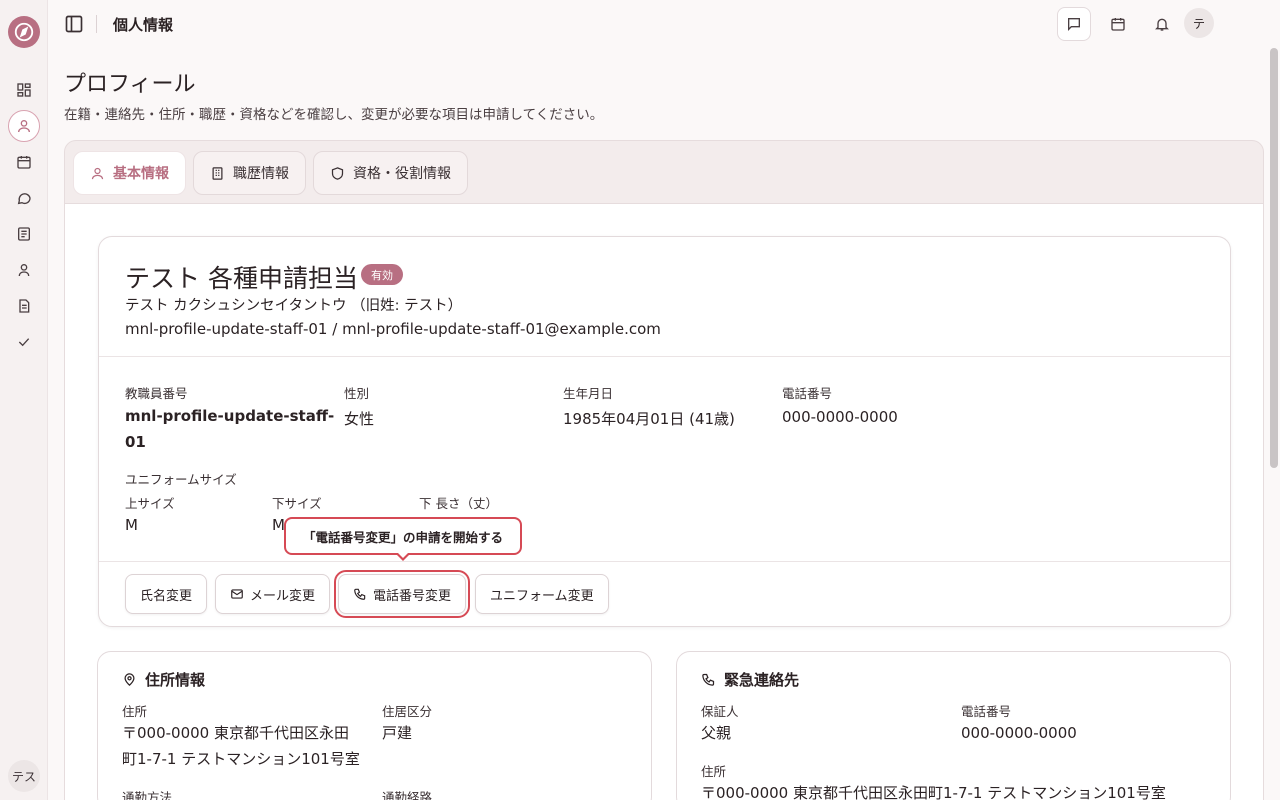 The width and height of the screenshot is (1280, 800). I want to click on guarantor-label: 保証人, so click(720, 711).